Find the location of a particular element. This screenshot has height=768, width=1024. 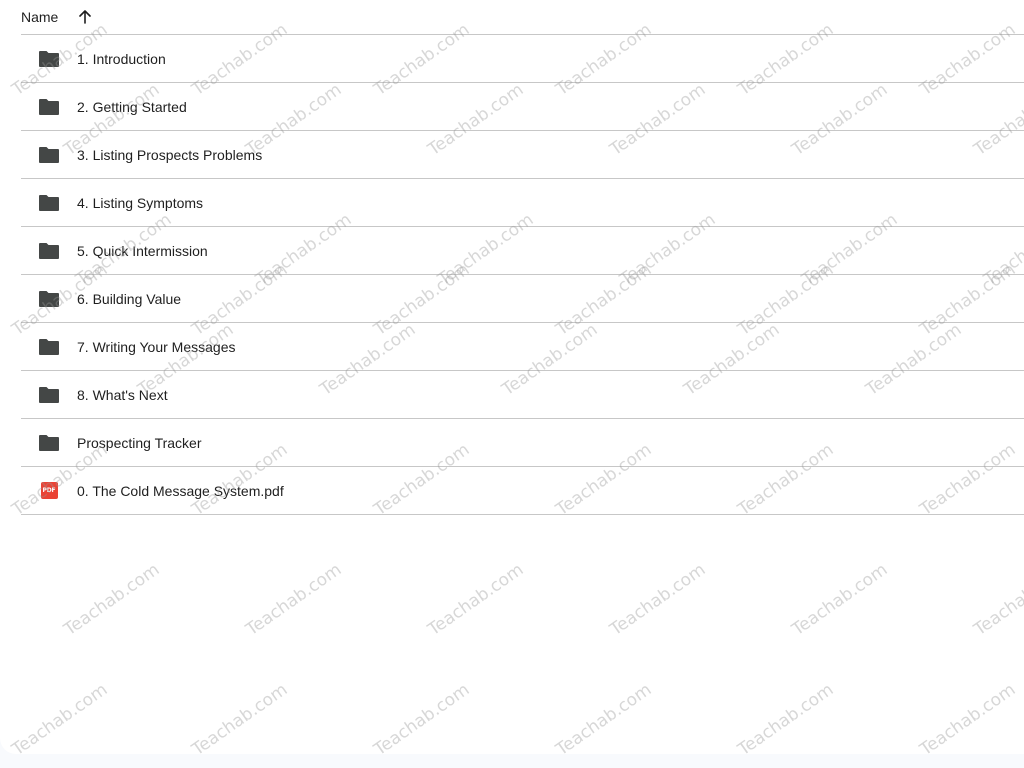

file-row: PDF 0. The Cold Message System.pdf is located at coordinates (522, 491).